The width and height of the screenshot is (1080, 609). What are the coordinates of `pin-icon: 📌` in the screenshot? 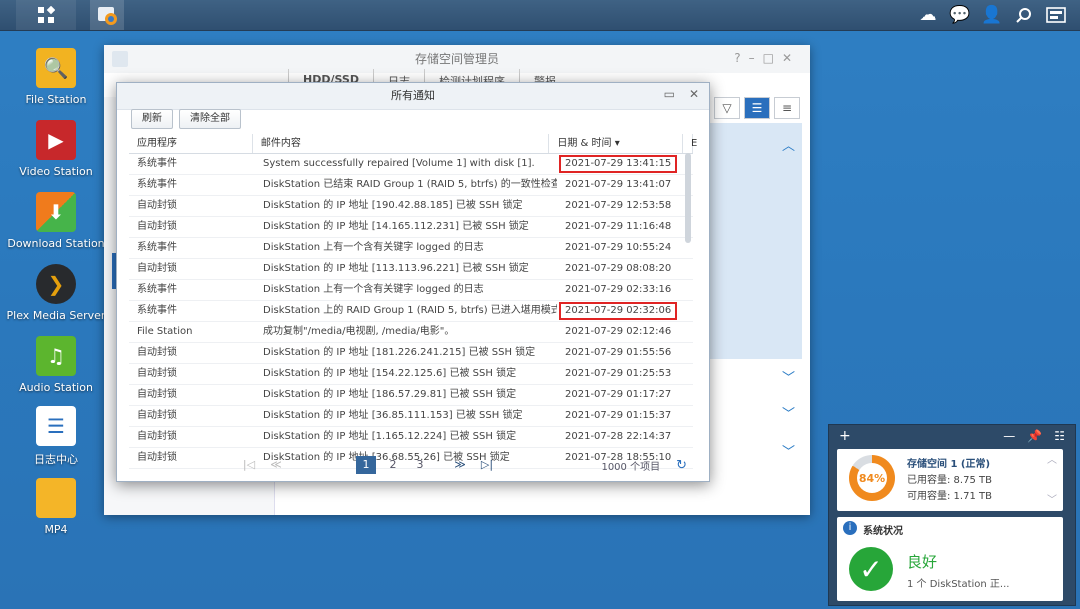 It's located at (1034, 436).